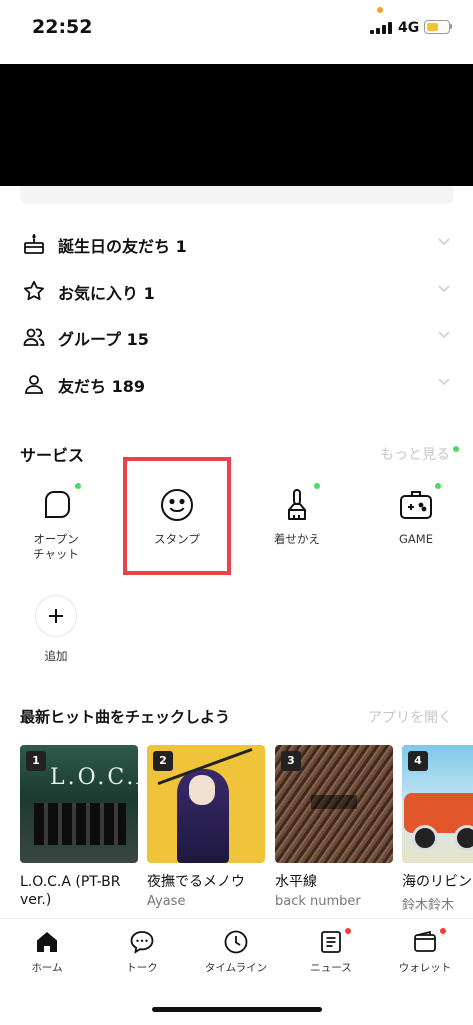 This screenshot has width=473, height=1025. Describe the element at coordinates (34, 290) in the screenshot. I see `star-icon` at that location.